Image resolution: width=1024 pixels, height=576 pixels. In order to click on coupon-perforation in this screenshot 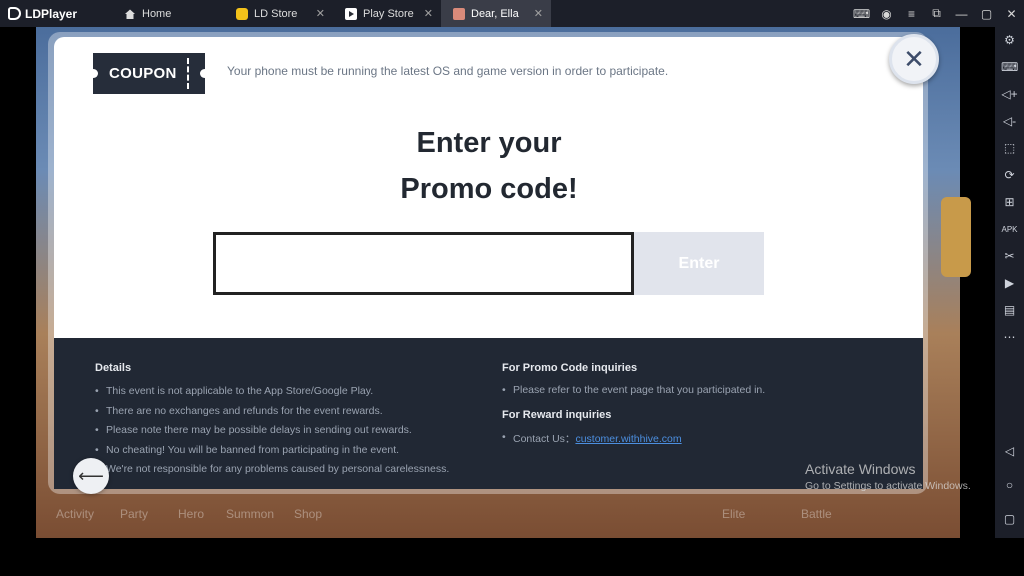, I will do `click(188, 73)`.